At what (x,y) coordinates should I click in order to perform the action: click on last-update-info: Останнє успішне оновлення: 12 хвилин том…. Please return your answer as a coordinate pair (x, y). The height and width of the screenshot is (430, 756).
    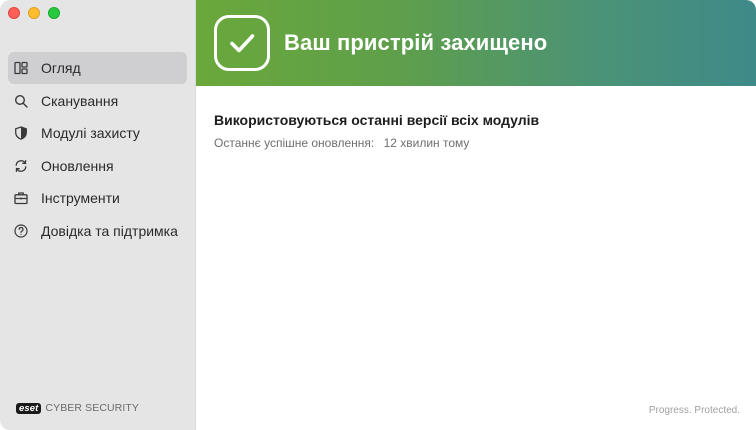
    Looking at the image, I should click on (476, 143).